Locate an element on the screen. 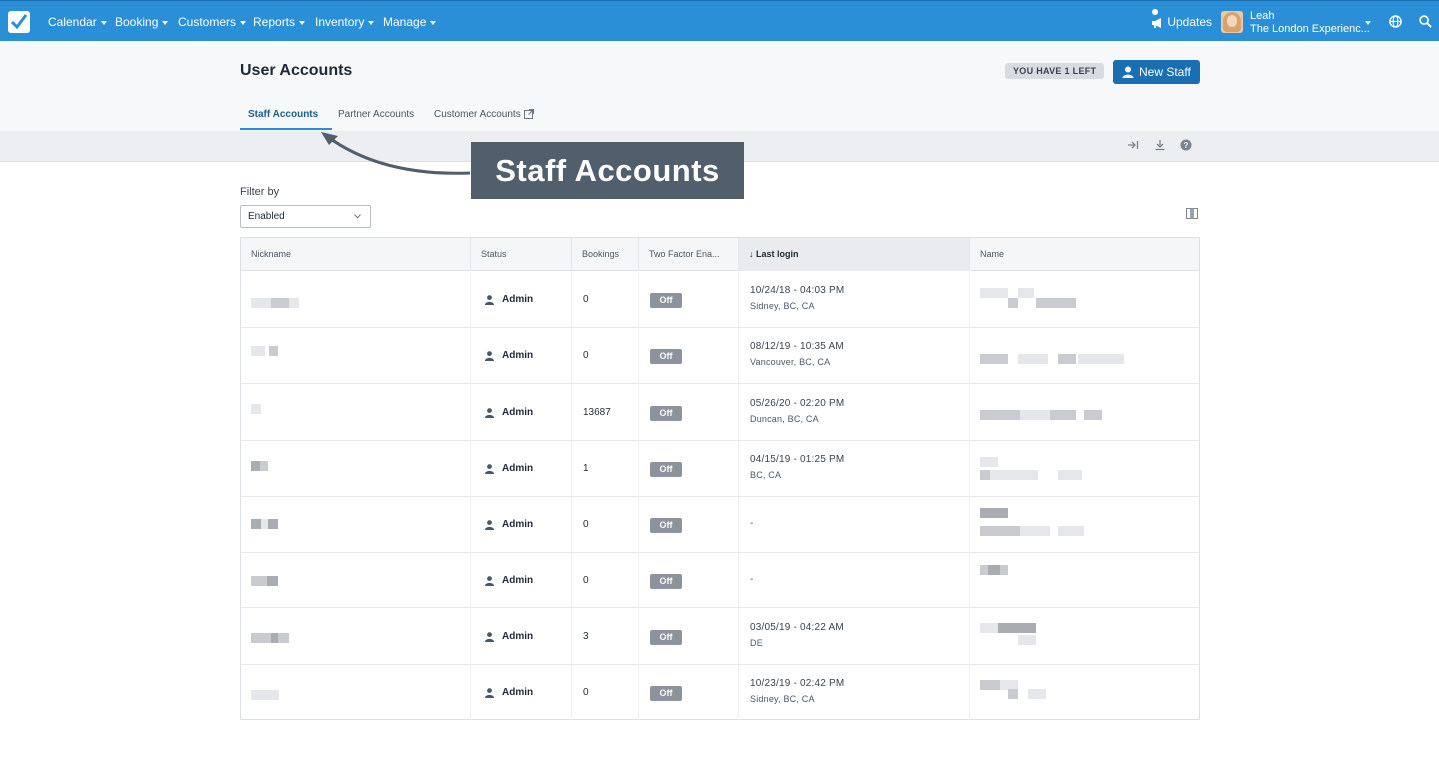 Image resolution: width=1439 pixels, height=766 pixels. cell-bookings: 1 is located at coordinates (605, 468).